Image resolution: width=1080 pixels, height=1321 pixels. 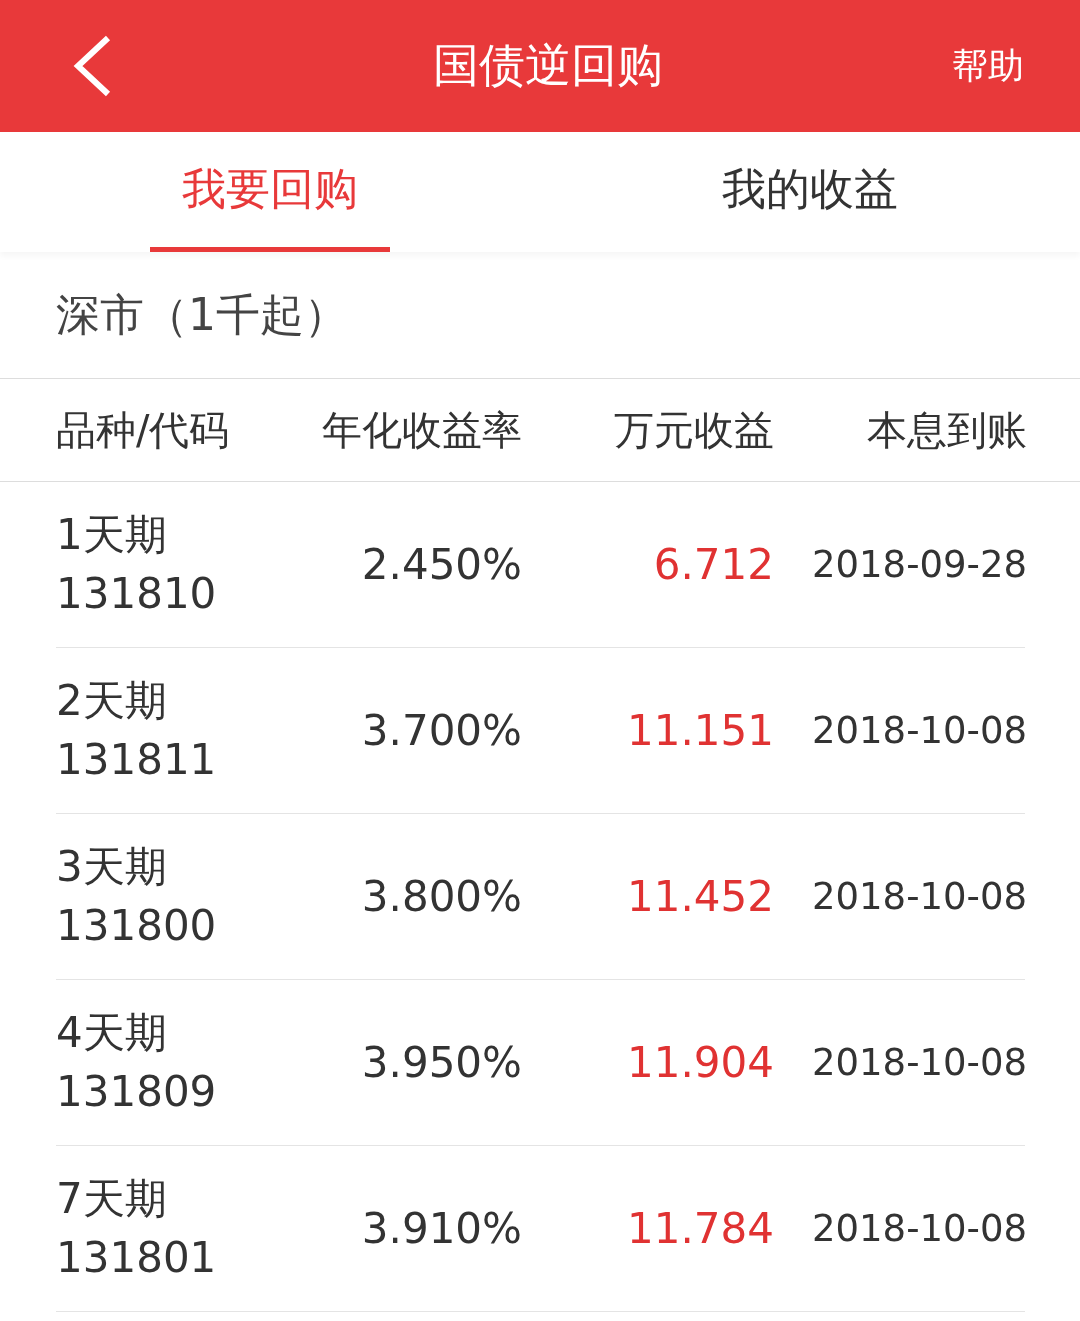 What do you see at coordinates (946, 430) in the screenshot?
I see `column-header: 本息到账` at bounding box center [946, 430].